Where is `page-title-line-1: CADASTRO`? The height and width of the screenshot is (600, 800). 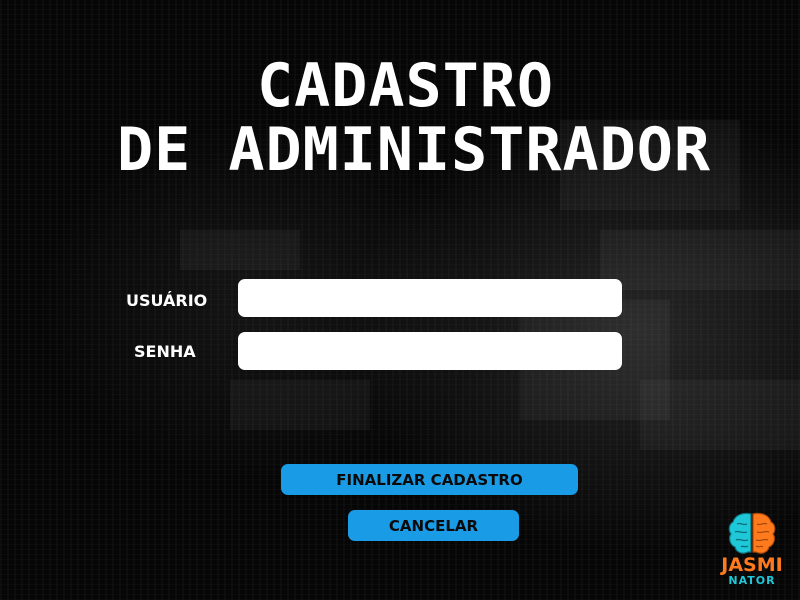 page-title-line-1: CADASTRO is located at coordinates (405, 86).